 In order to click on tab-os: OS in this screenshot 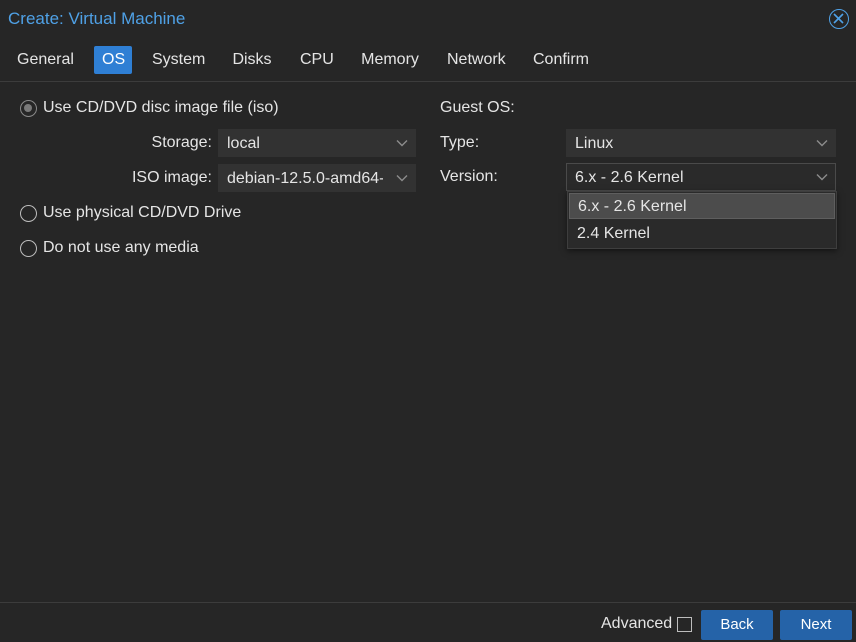, I will do `click(113, 60)`.